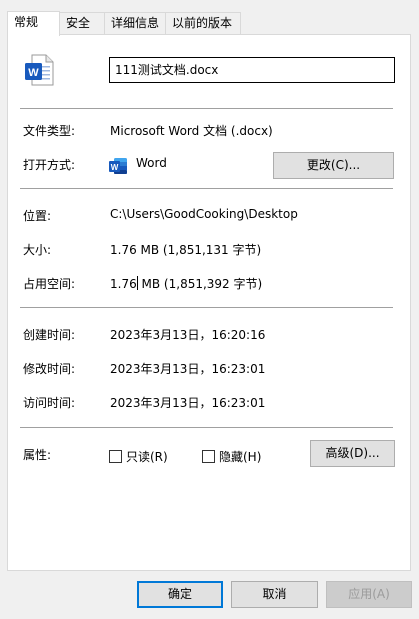  Describe the element at coordinates (26, 22) in the screenshot. I see `tab-general-label: 常规` at that location.